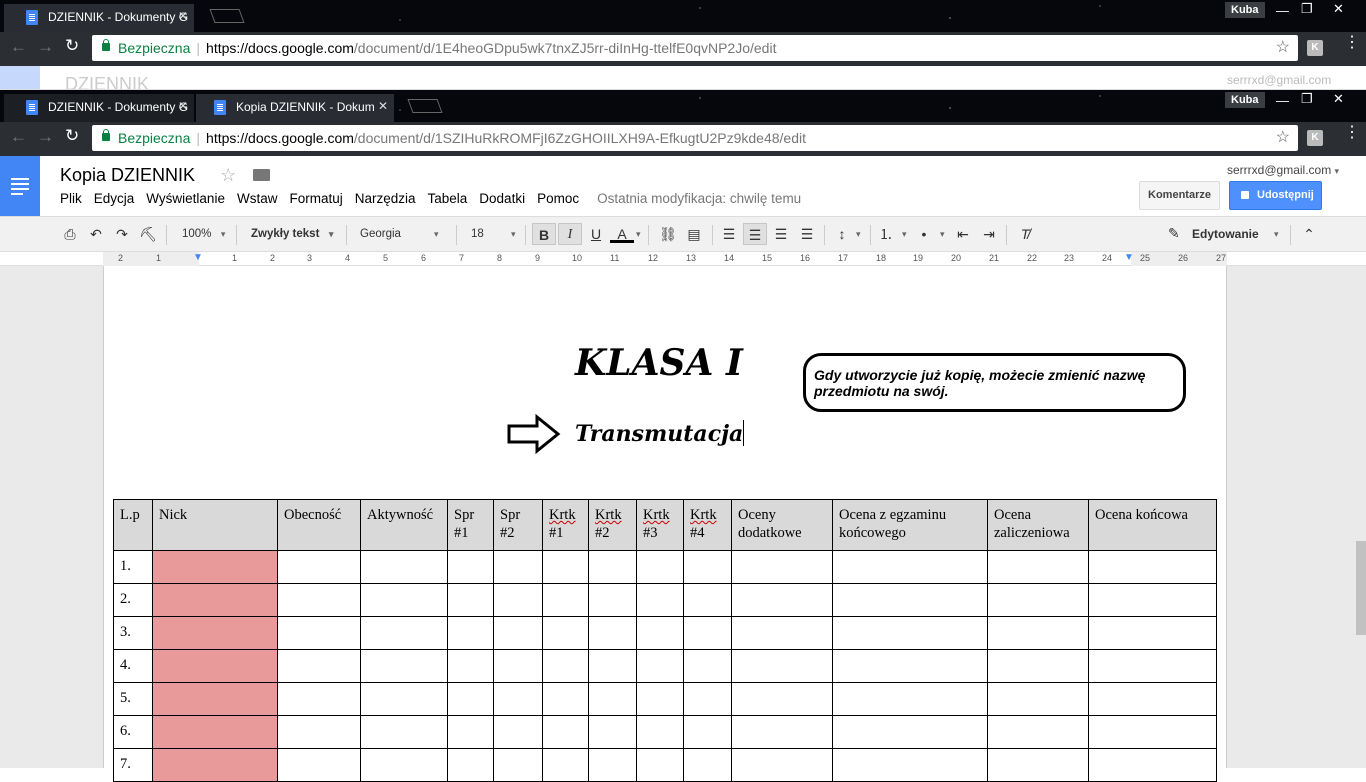 This screenshot has height=782, width=1366. I want to click on row-number-cell: 7., so click(133, 765).